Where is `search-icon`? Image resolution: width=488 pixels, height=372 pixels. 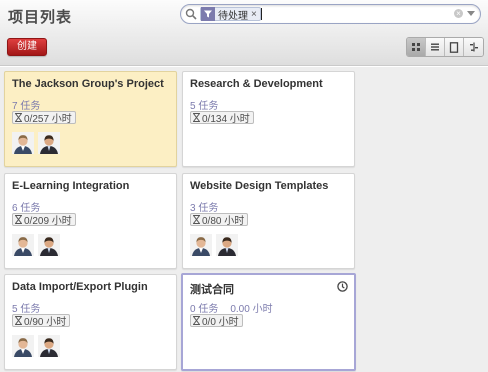
search-icon is located at coordinates (191, 14).